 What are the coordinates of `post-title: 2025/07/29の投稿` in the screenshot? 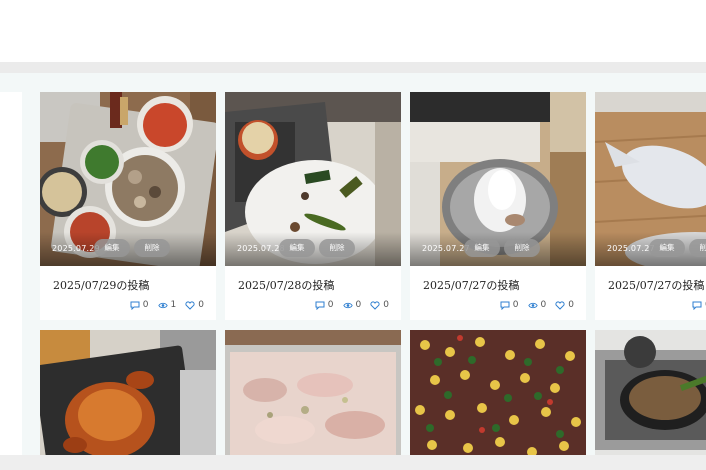 It's located at (101, 285).